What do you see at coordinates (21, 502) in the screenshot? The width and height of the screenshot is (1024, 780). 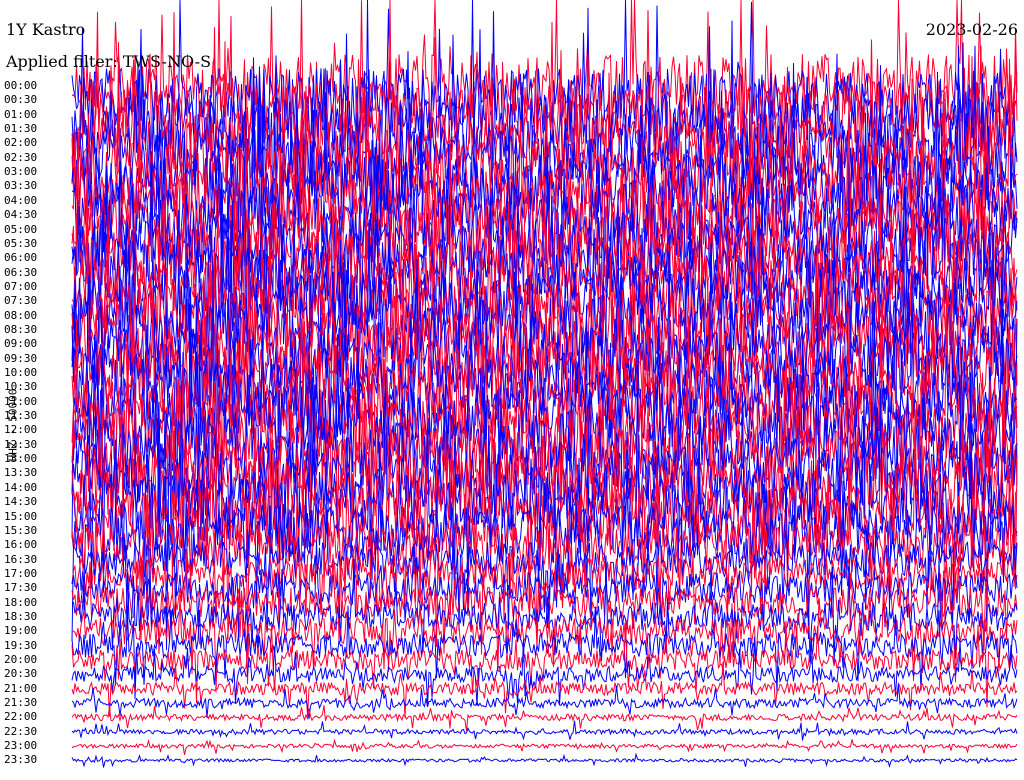 I see `tick-label: 14:30` at bounding box center [21, 502].